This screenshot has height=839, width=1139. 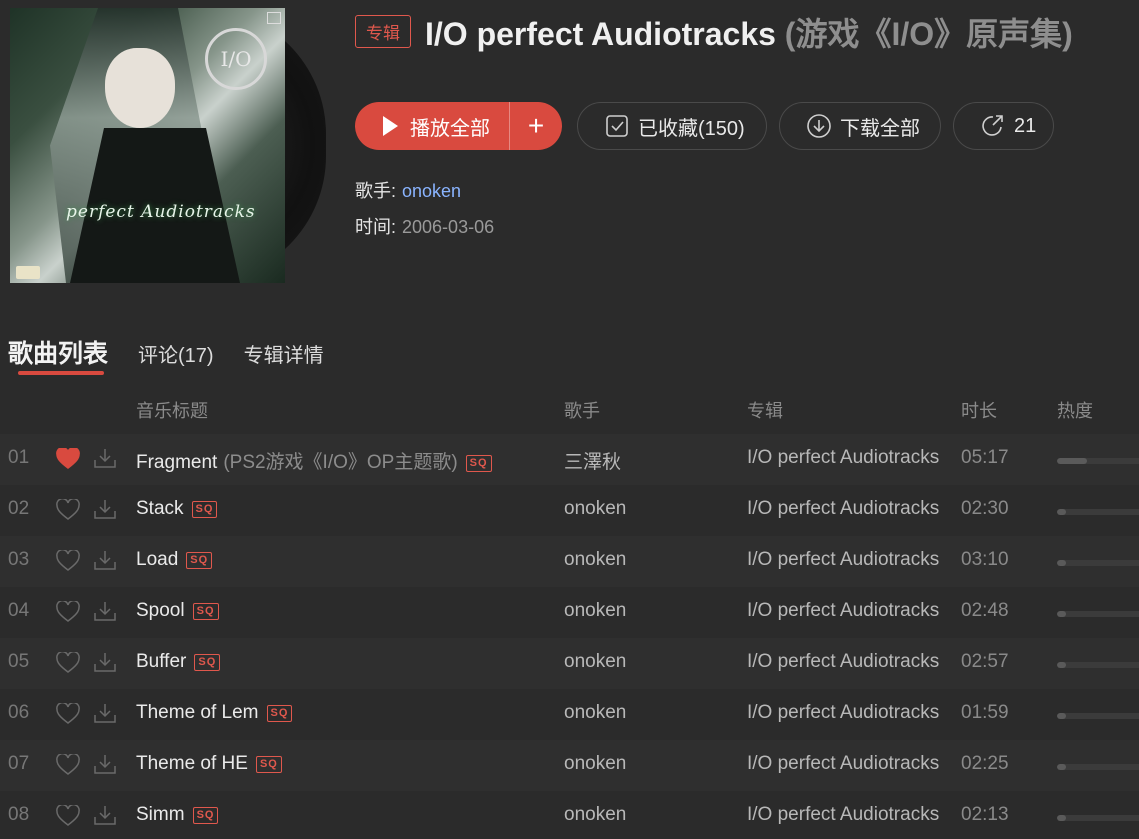 What do you see at coordinates (19, 610) in the screenshot?
I see `track-number: 04` at bounding box center [19, 610].